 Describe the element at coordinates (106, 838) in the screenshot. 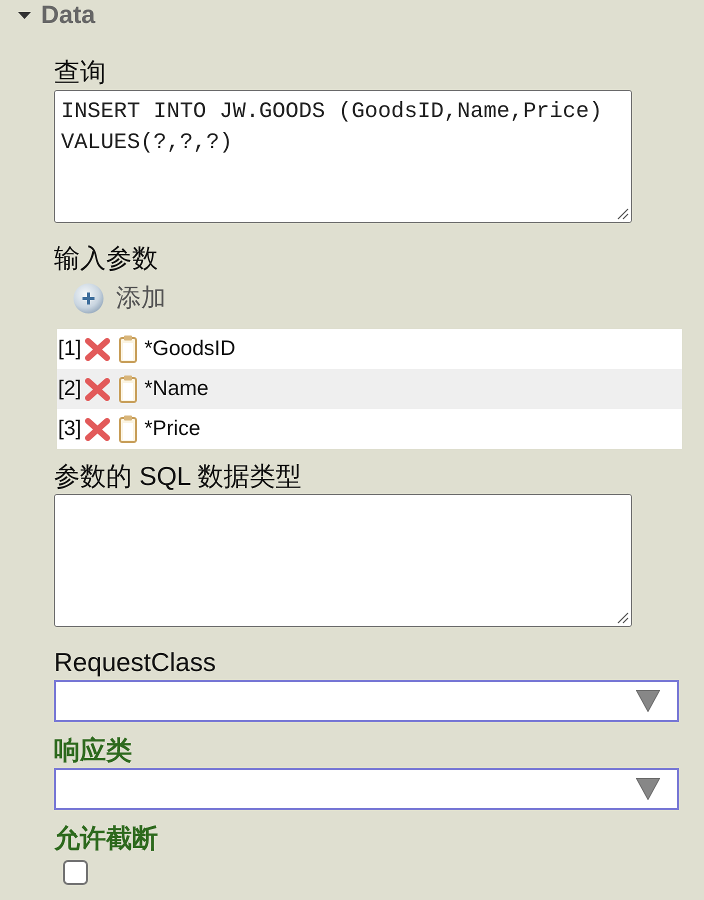

I see `field-label: 允许截断` at that location.